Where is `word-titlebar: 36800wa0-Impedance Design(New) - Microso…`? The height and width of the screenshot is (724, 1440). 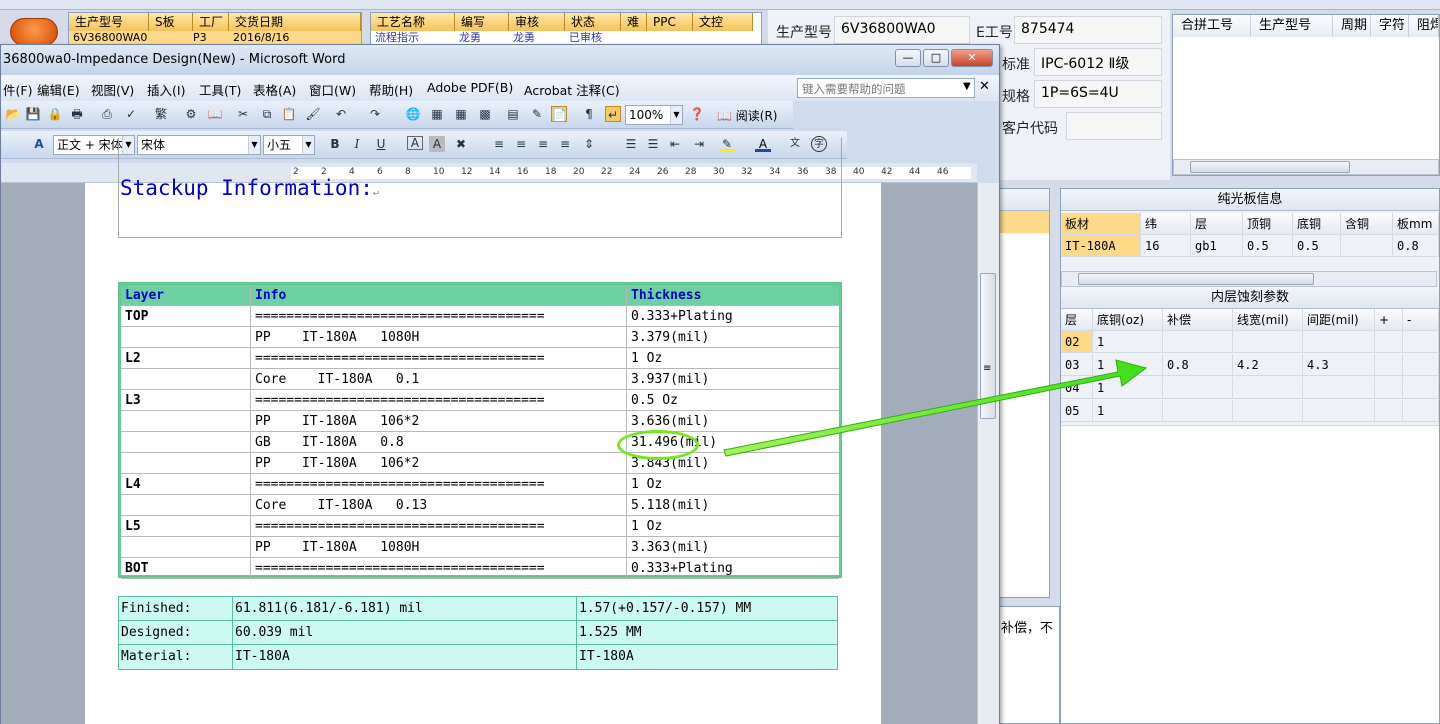 word-titlebar: 36800wa0-Impedance Design(New) - Microso… is located at coordinates (500, 60).